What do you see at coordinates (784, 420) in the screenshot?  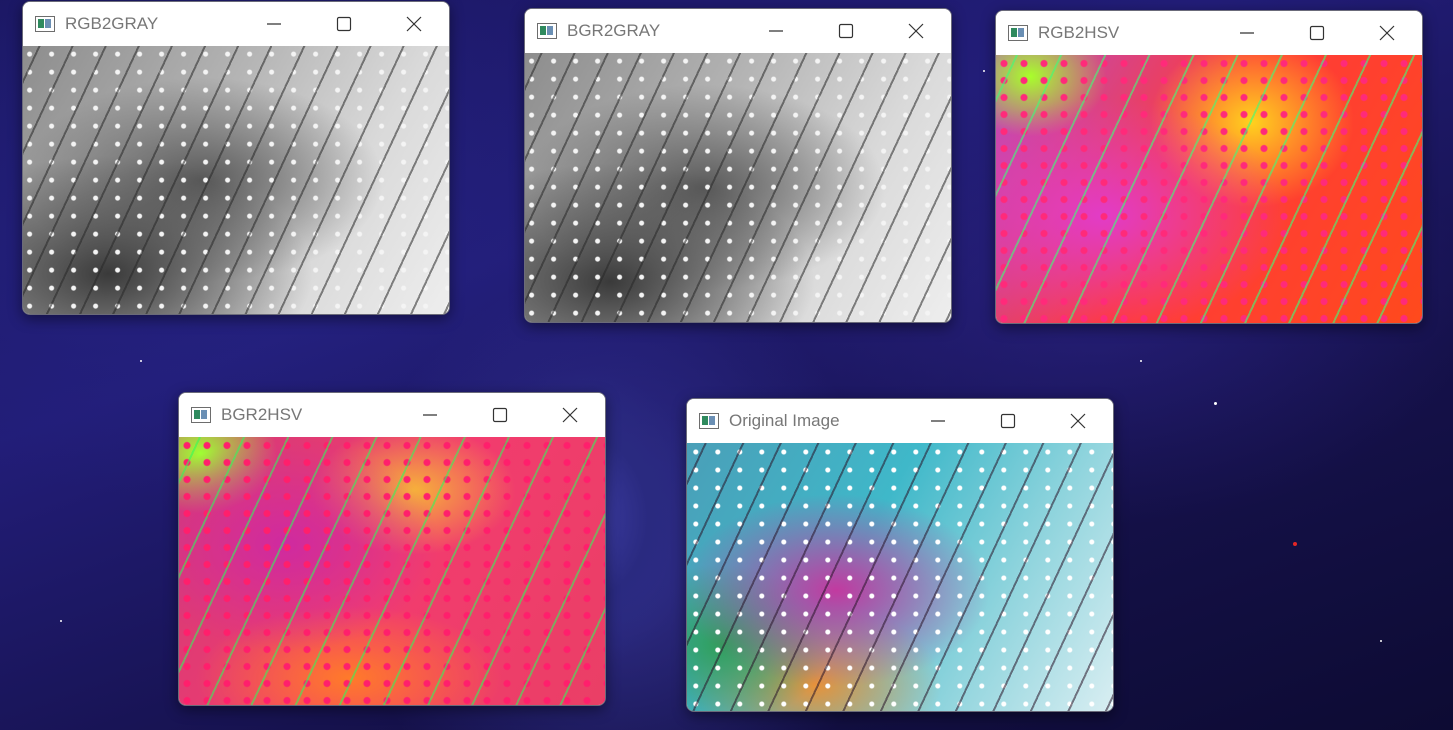 I see `window-title: Original Image` at bounding box center [784, 420].